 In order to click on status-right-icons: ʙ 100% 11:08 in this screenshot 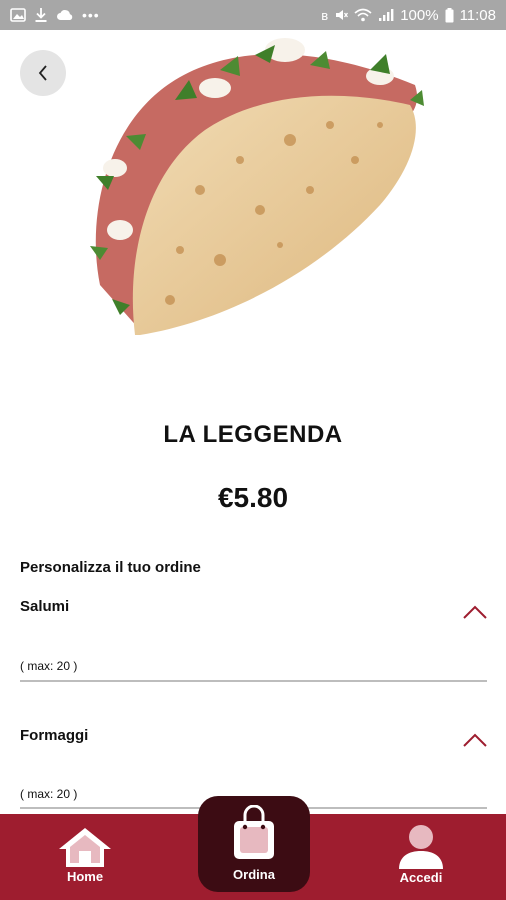, I will do `click(408, 15)`.